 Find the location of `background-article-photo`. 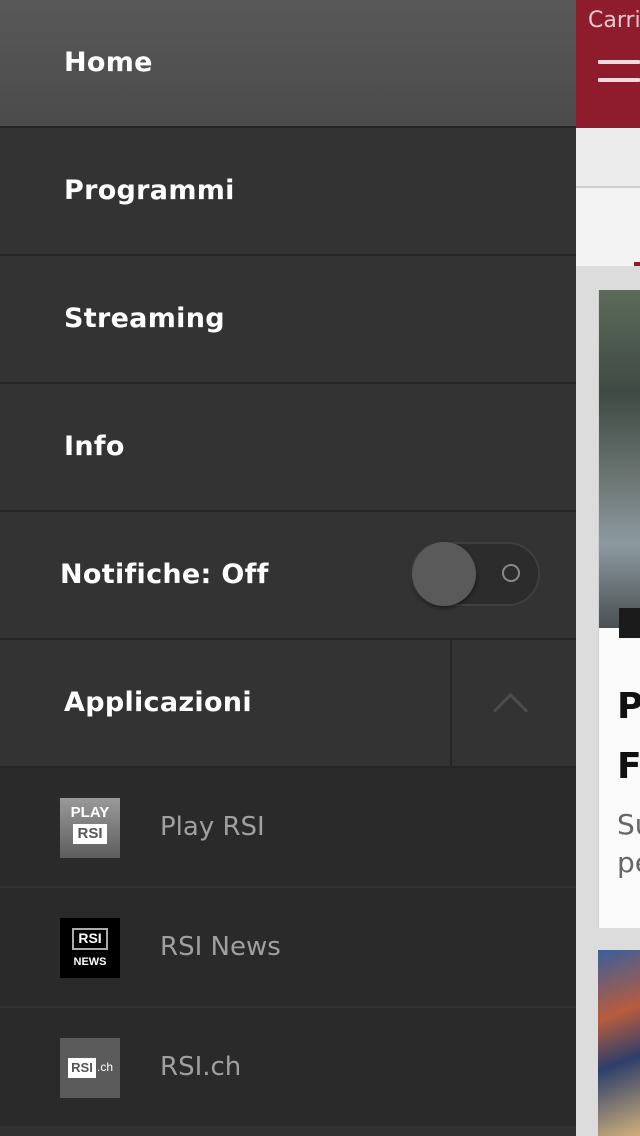

background-article-photo is located at coordinates (619, 1043).